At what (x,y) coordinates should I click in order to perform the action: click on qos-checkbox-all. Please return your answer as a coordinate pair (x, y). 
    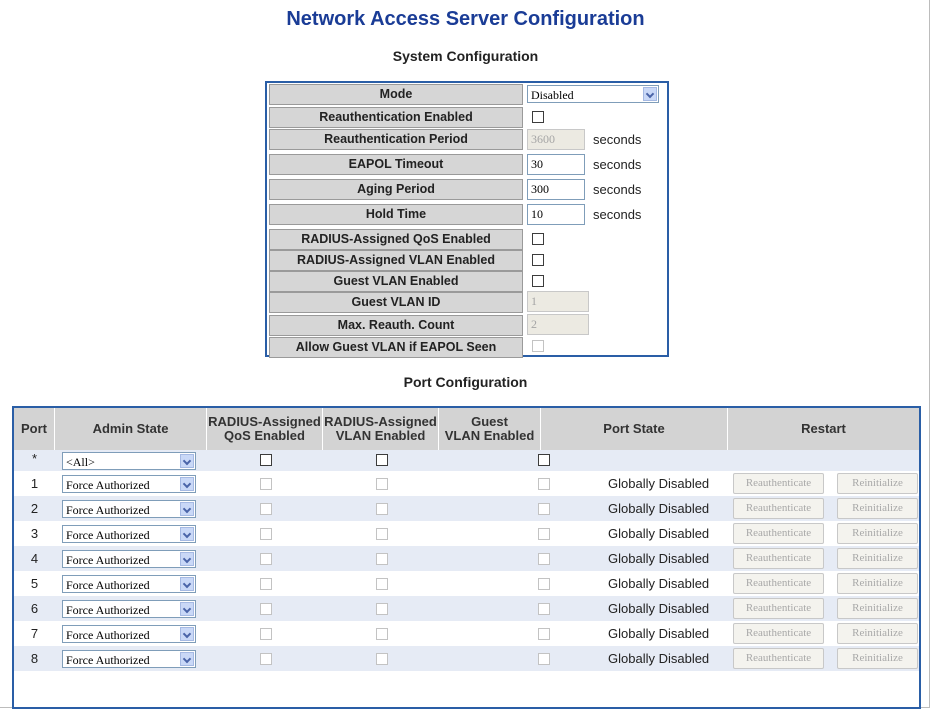
    Looking at the image, I should click on (266, 460).